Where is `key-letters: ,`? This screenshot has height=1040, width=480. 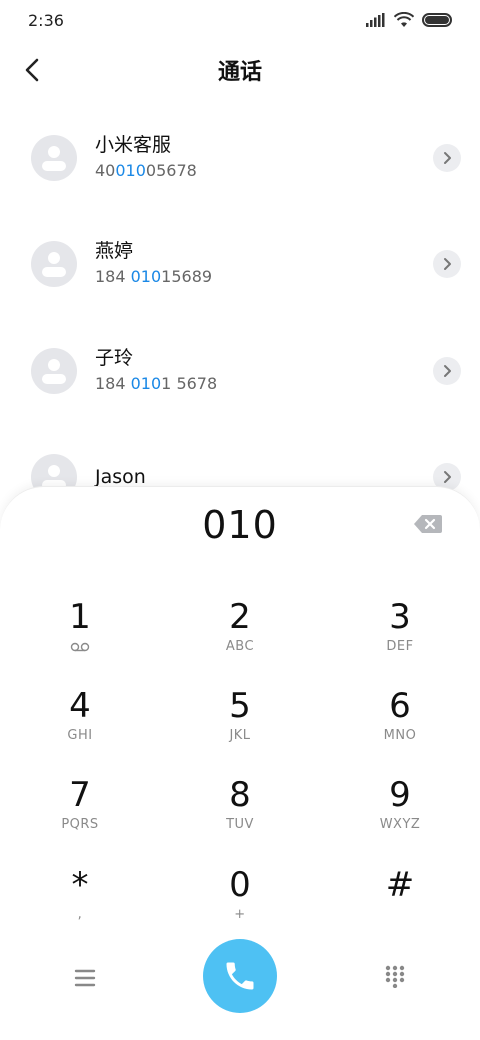 key-letters: , is located at coordinates (80, 914).